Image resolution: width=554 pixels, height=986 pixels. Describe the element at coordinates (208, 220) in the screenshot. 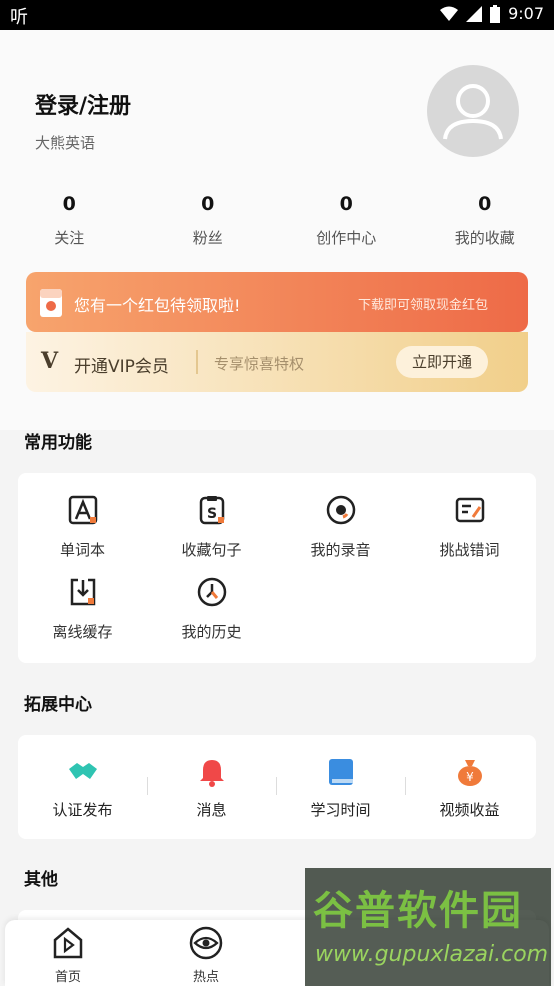

I see `stat-fans: 0 粉丝` at that location.